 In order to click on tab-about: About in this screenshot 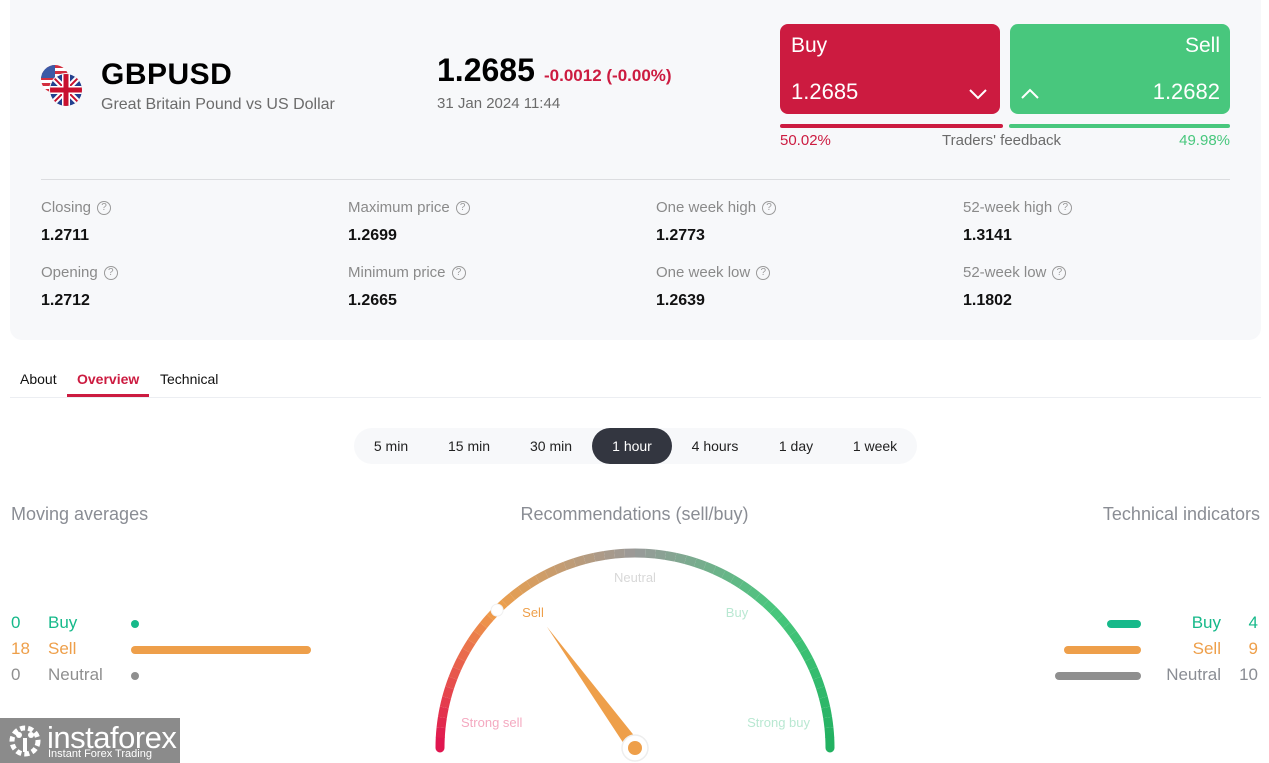, I will do `click(38, 379)`.